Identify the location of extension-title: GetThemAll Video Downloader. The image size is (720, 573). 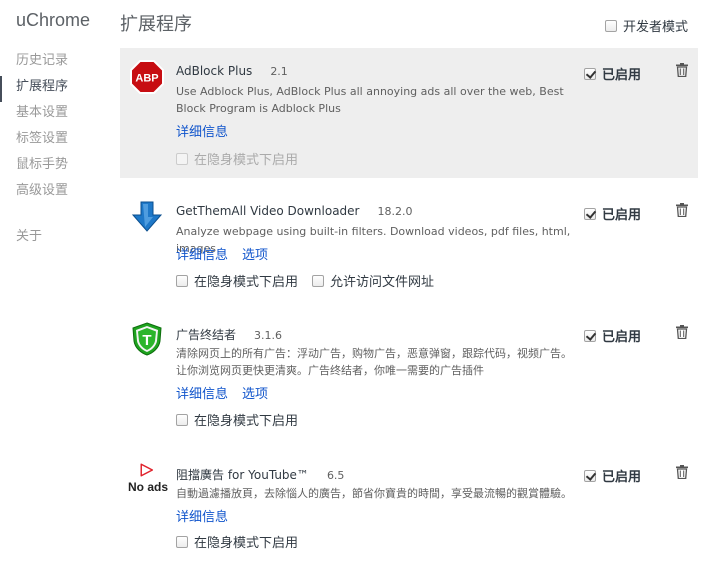
(268, 211).